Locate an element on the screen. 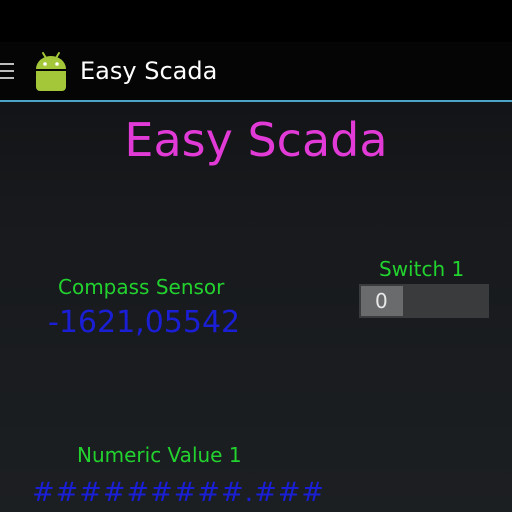 The width and height of the screenshot is (512, 512). numeric-value-1: #########.### is located at coordinates (179, 492).